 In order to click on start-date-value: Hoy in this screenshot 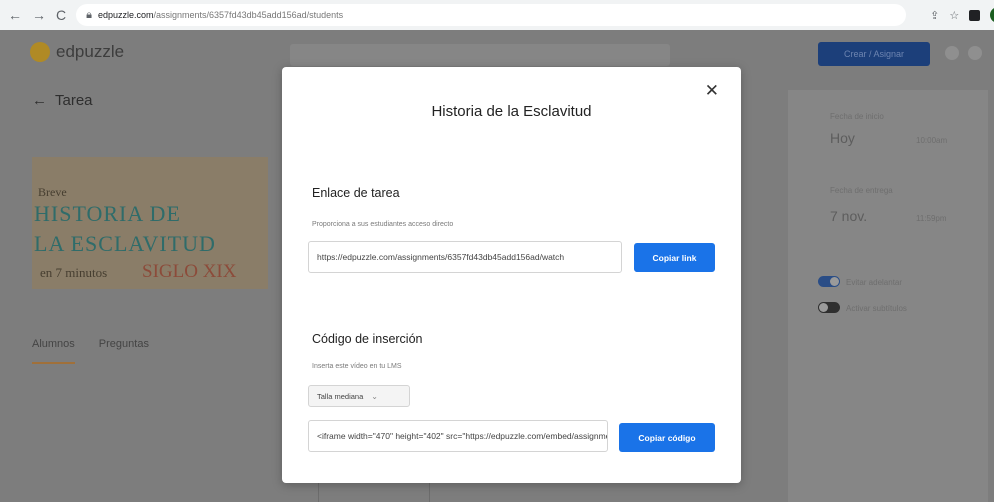, I will do `click(842, 138)`.